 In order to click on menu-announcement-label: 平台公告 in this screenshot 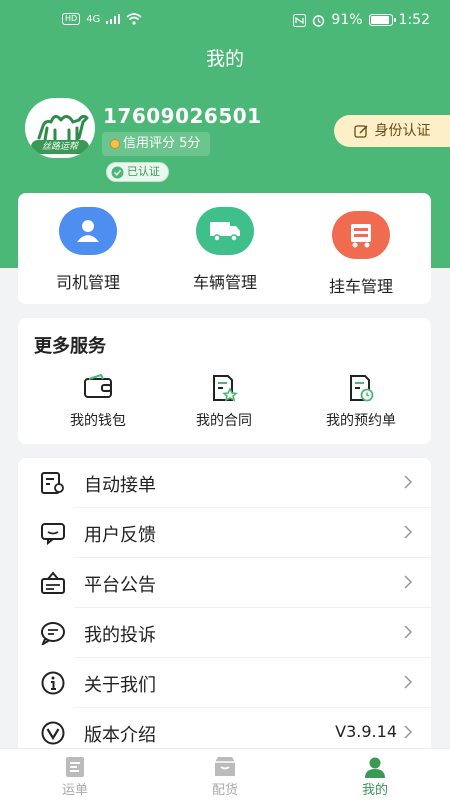, I will do `click(120, 585)`.